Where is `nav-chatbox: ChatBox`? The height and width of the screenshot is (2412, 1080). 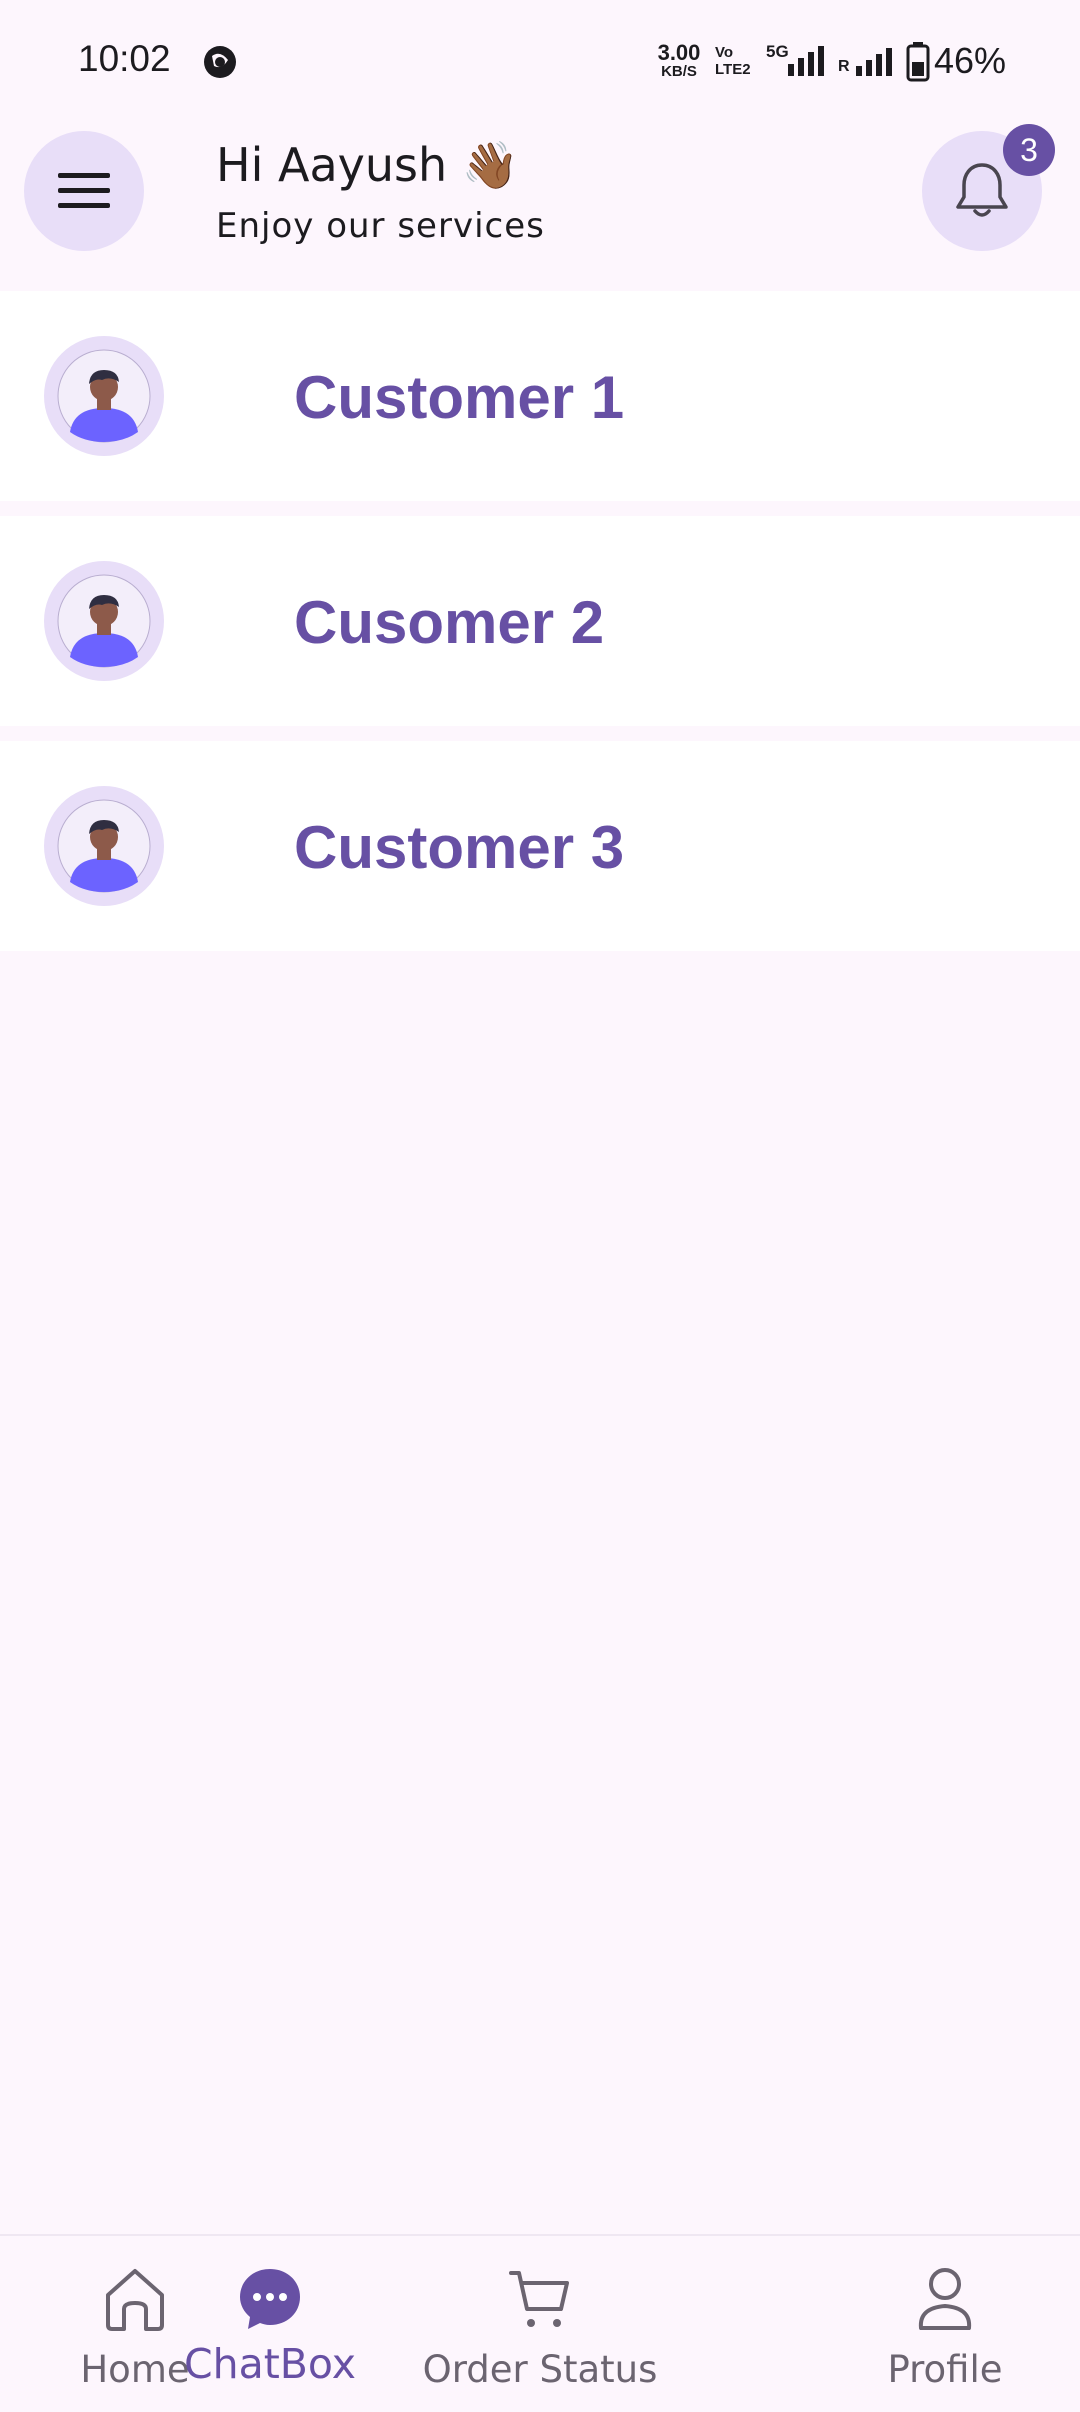 nav-chatbox: ChatBox is located at coordinates (270, 2324).